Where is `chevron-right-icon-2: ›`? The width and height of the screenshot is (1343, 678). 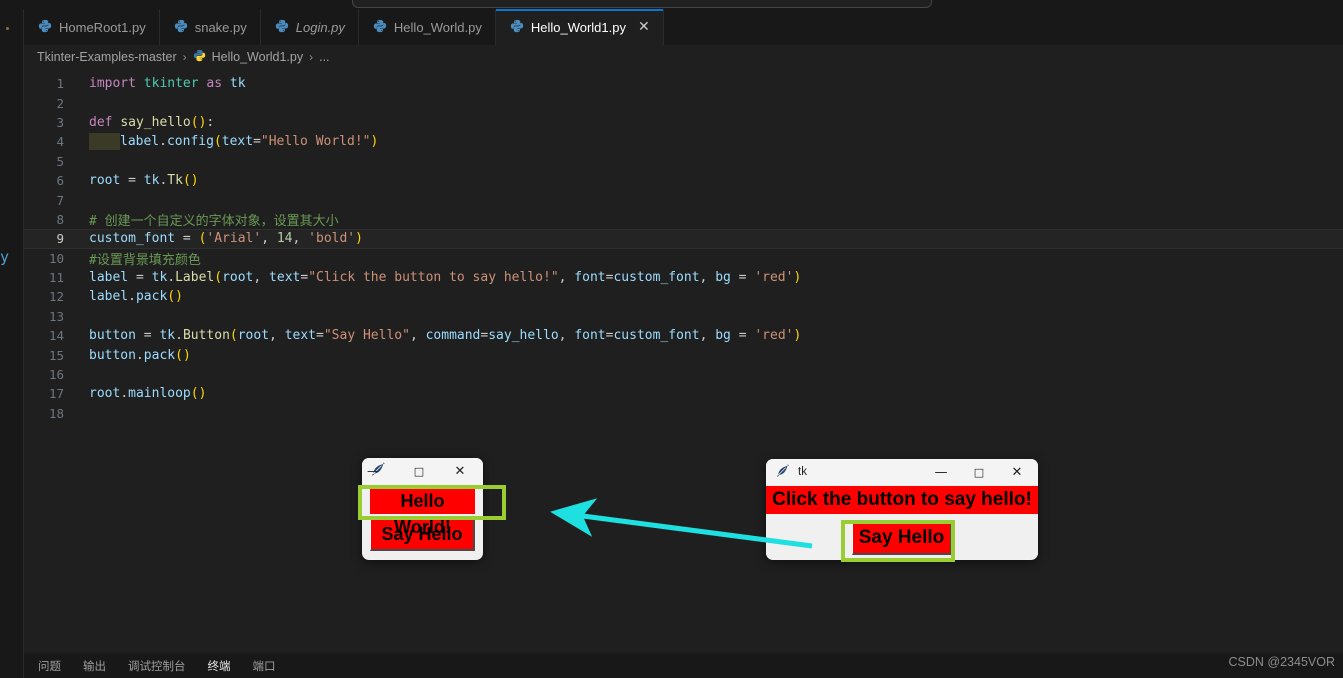
chevron-right-icon-2: › is located at coordinates (311, 56).